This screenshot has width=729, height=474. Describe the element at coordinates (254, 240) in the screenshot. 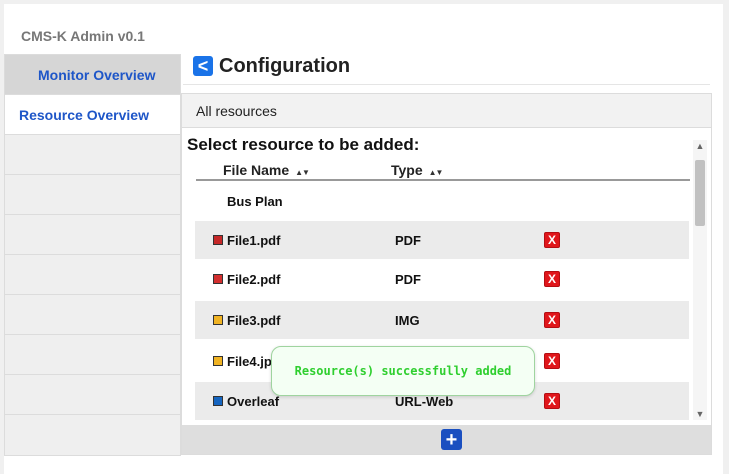

I see `file-name: File1.pdf` at that location.